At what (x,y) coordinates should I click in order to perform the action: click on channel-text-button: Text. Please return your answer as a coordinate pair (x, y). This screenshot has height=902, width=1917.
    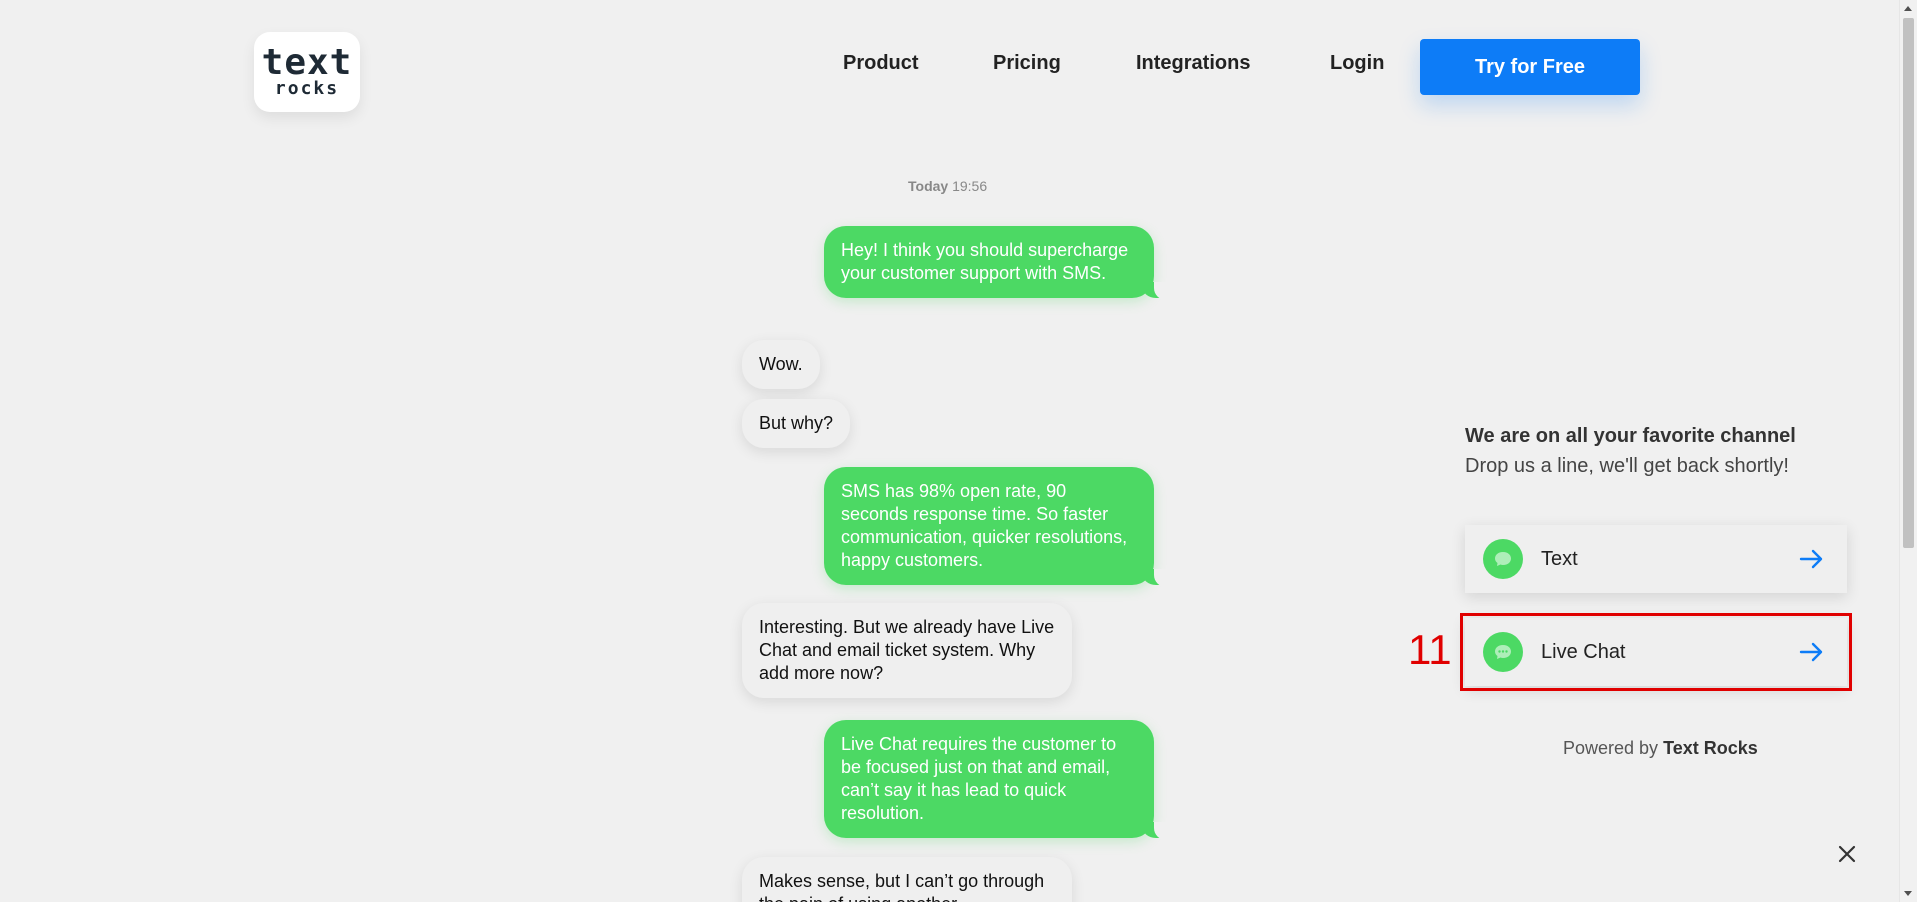
    Looking at the image, I should click on (1656, 559).